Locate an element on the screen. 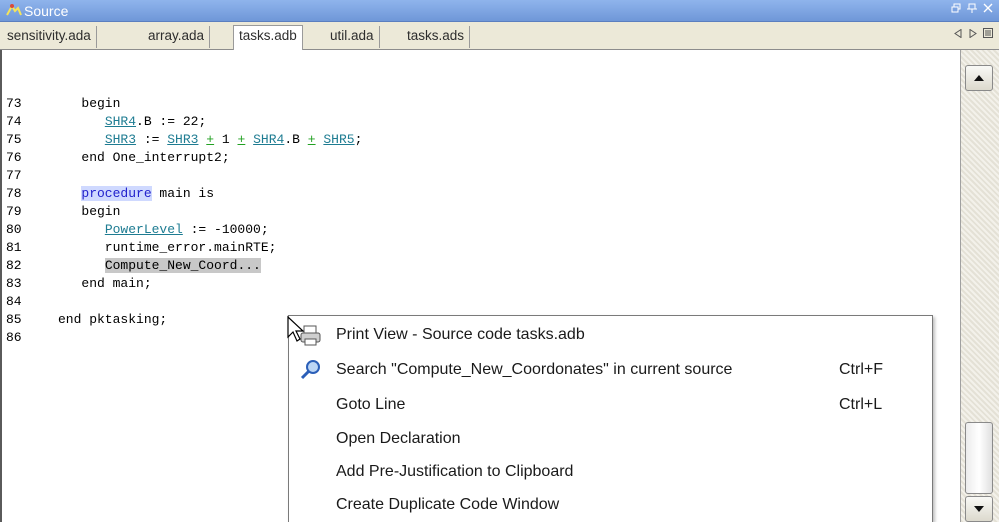 The width and height of the screenshot is (999, 522). scroll-thumb is located at coordinates (979, 458).